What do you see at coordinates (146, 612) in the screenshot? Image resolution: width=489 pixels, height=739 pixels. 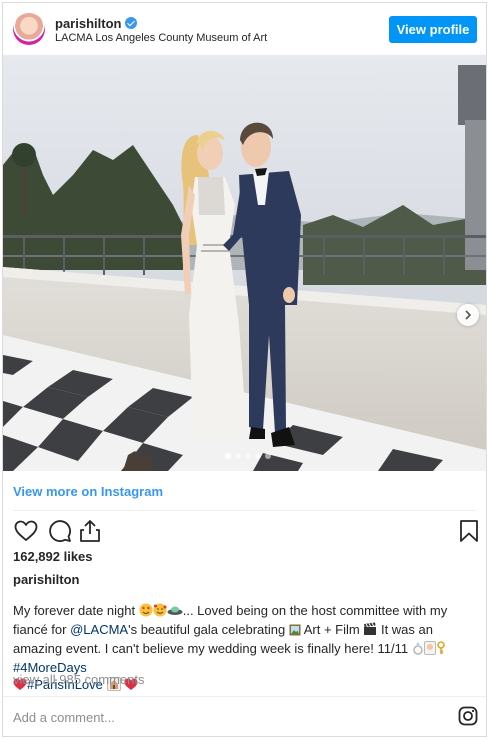 I see `heart-eyes-emoji-icon` at bounding box center [146, 612].